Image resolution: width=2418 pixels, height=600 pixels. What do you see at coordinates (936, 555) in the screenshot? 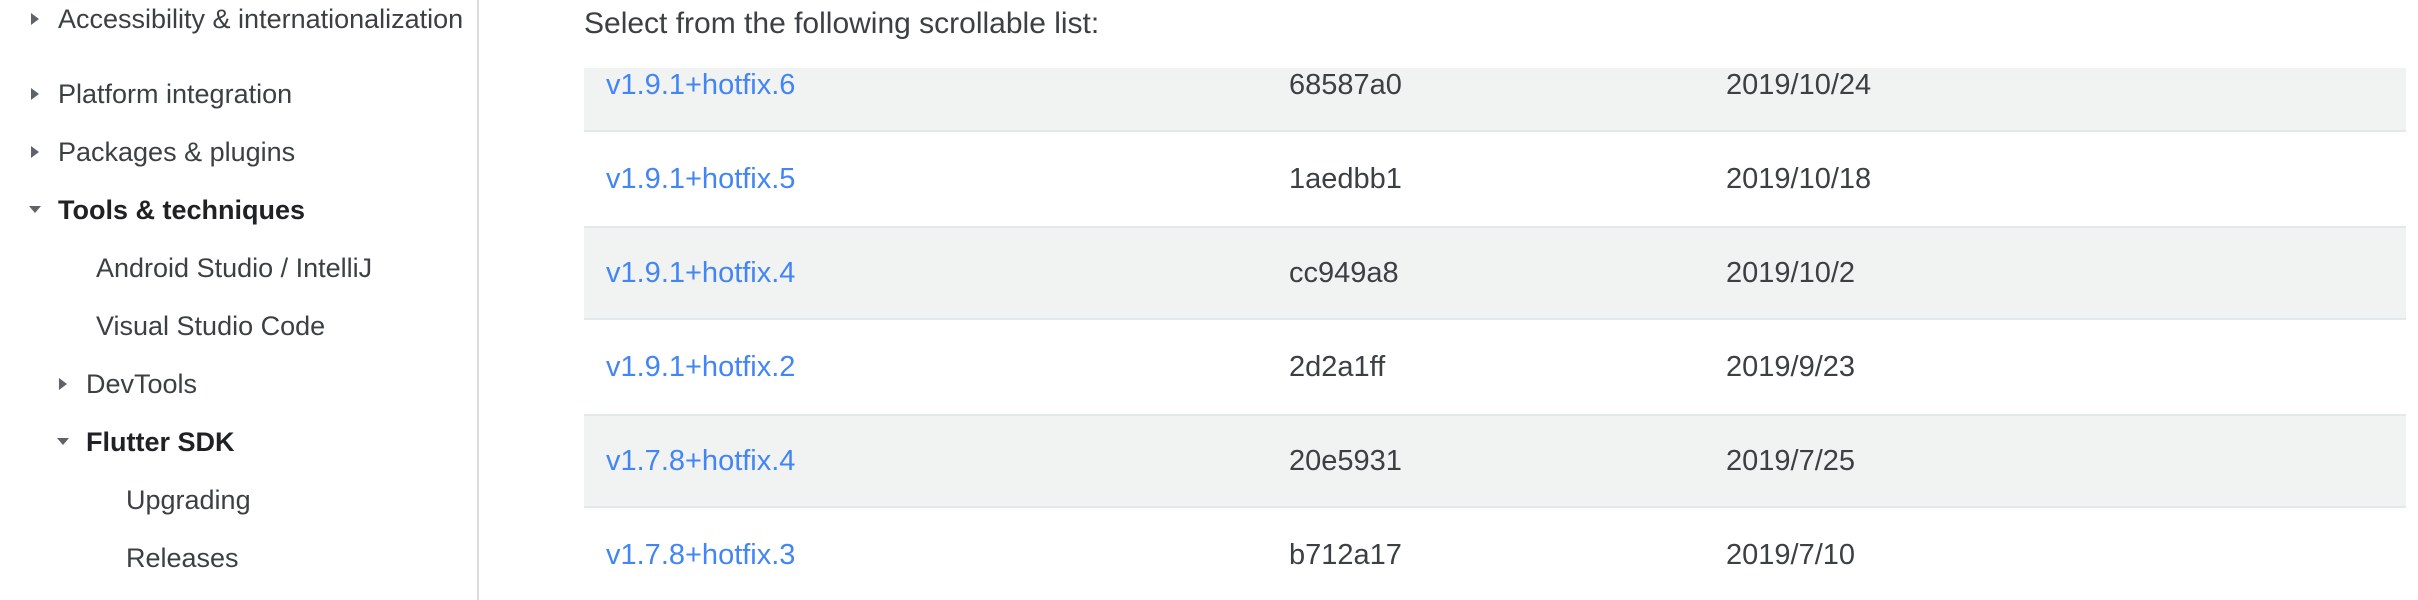
I see `release-version-link: v1.7.8+hotfix.3` at bounding box center [936, 555].